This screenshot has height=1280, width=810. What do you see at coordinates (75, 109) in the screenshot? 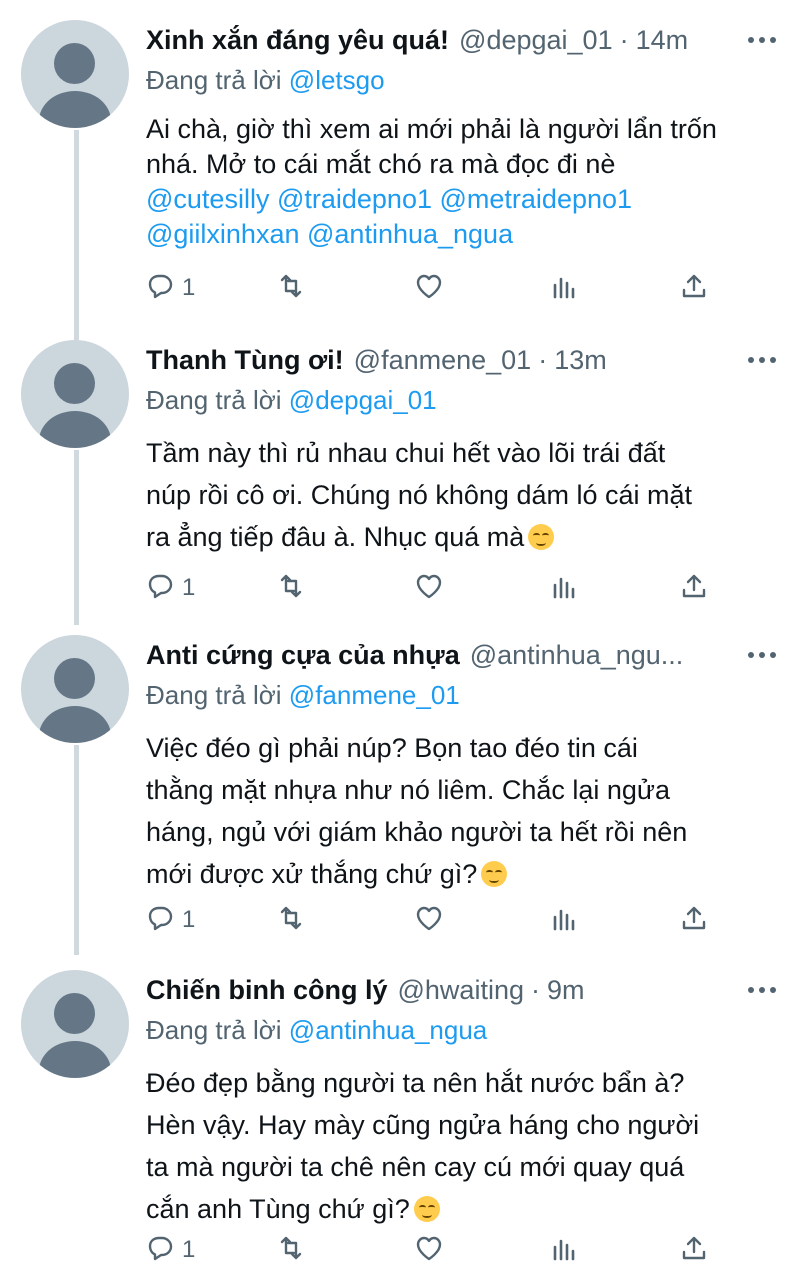
I see `avatar-body-shape` at bounding box center [75, 109].